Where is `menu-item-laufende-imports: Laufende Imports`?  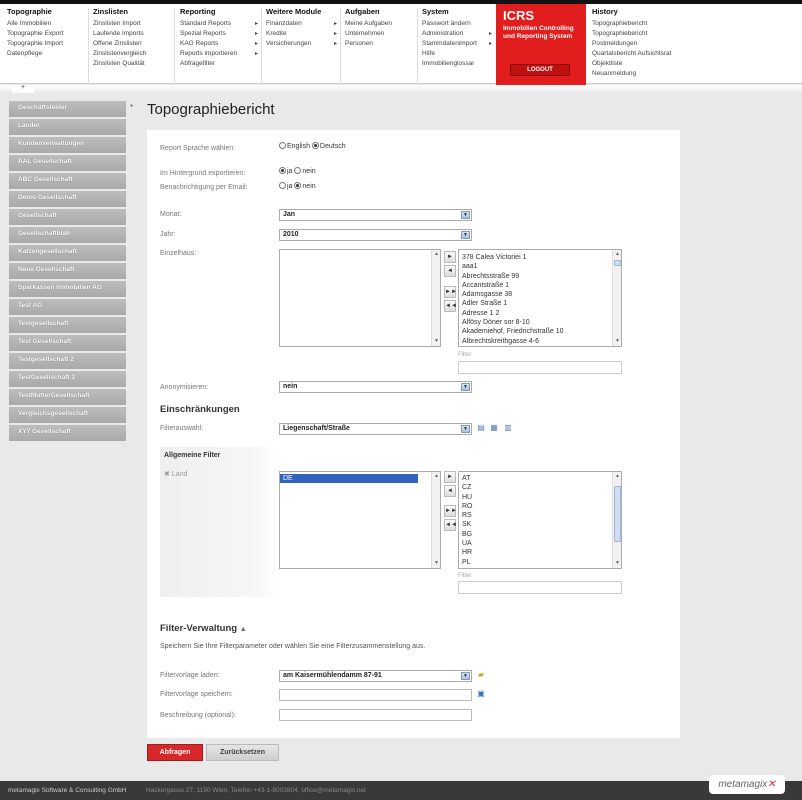 menu-item-laufende-imports: Laufende Imports is located at coordinates (132, 34).